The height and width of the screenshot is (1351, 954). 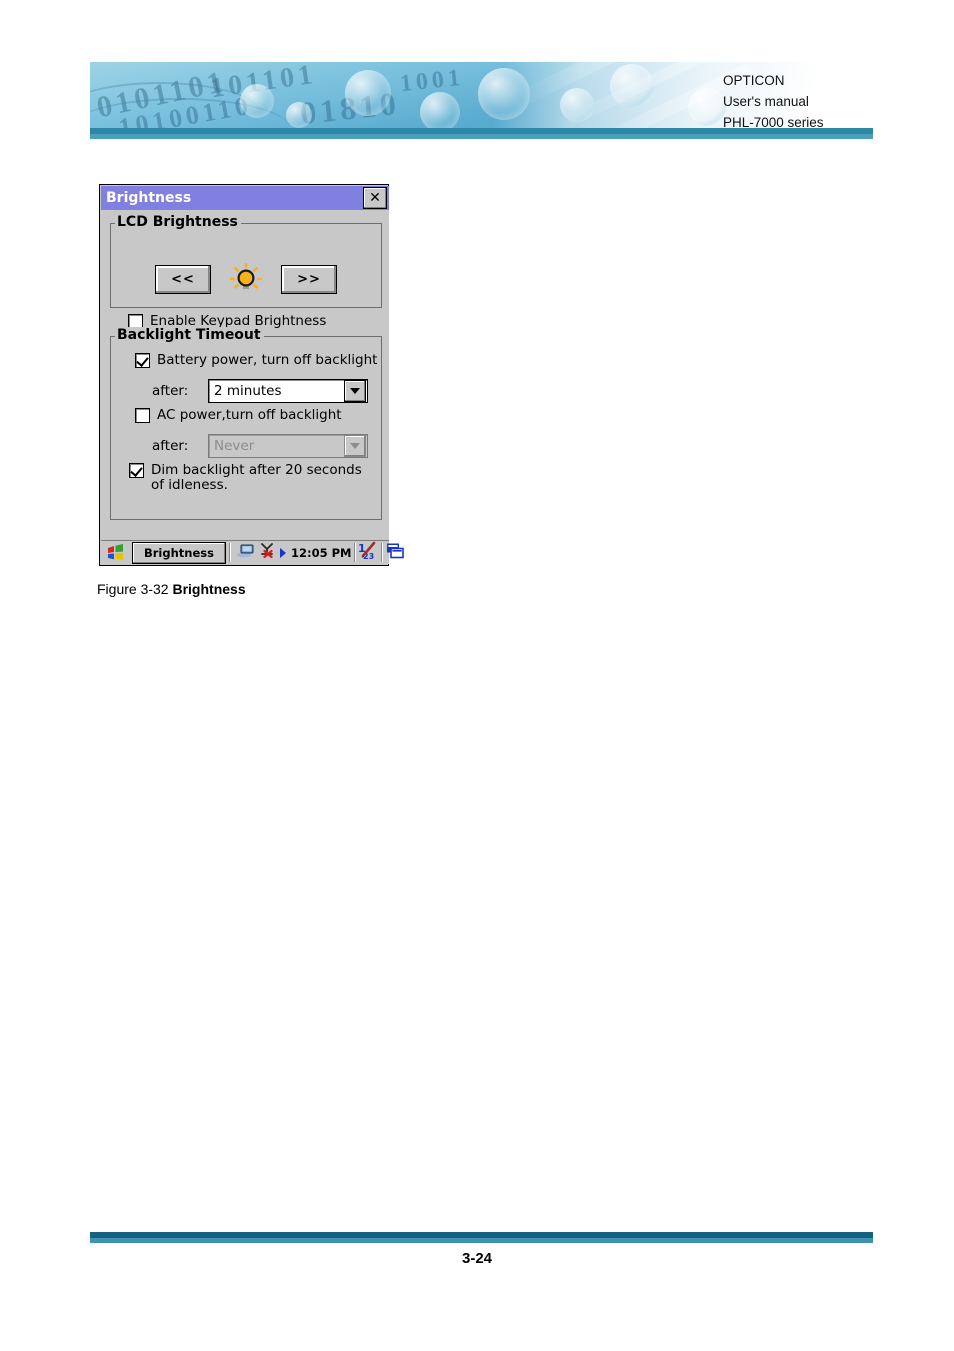 I want to click on dim-backlight-checkbox, so click(x=136, y=470).